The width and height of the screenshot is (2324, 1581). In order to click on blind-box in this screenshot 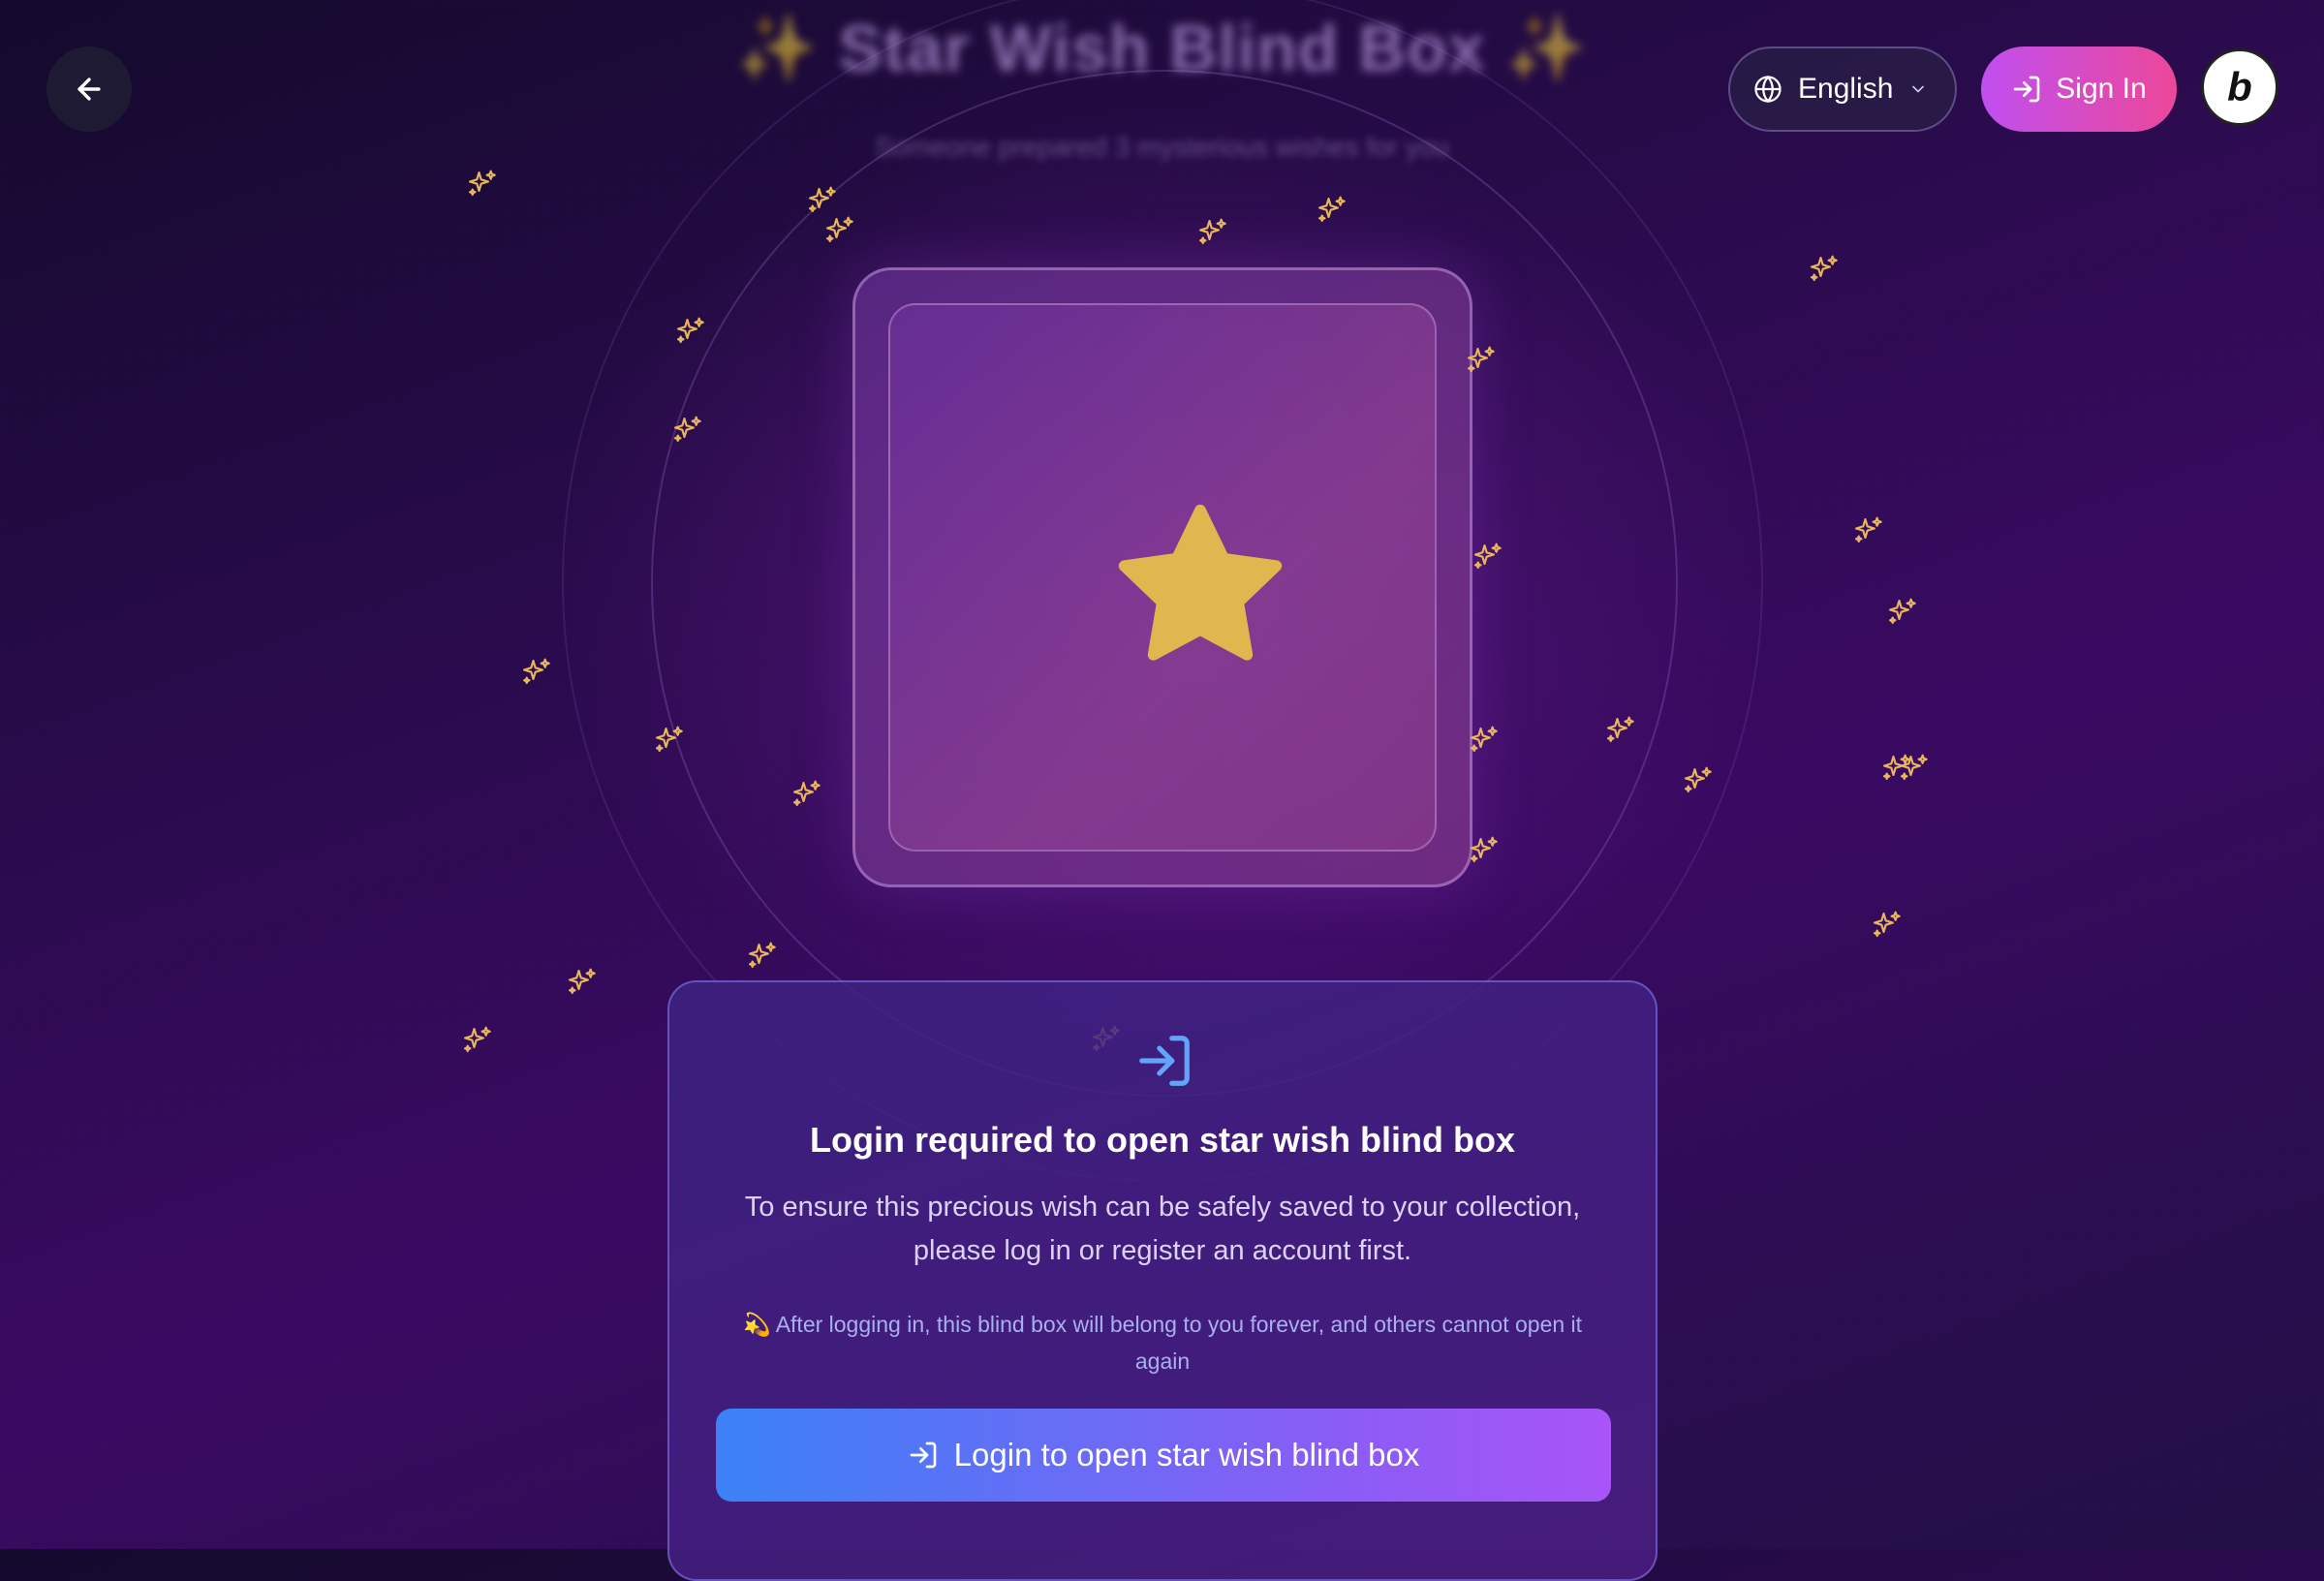, I will do `click(1162, 577)`.